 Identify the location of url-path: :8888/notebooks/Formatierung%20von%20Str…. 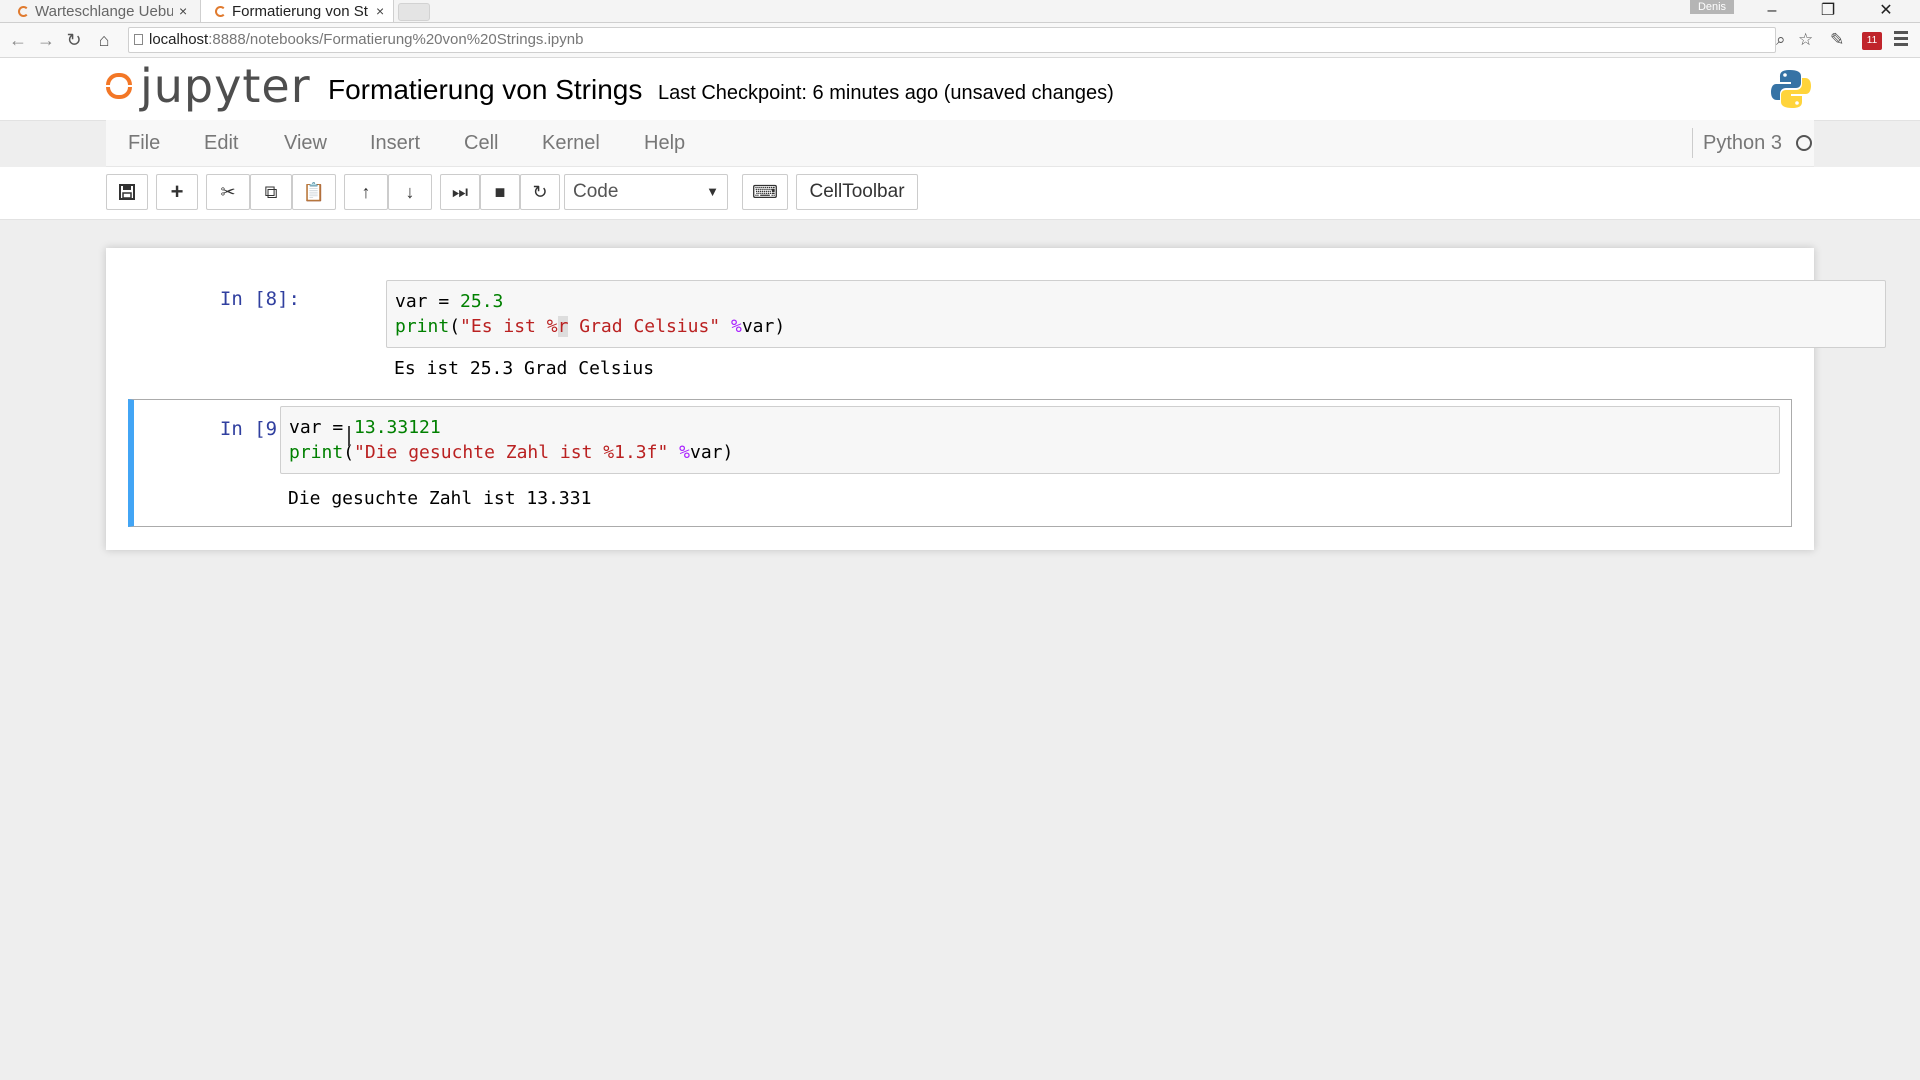
(396, 39).